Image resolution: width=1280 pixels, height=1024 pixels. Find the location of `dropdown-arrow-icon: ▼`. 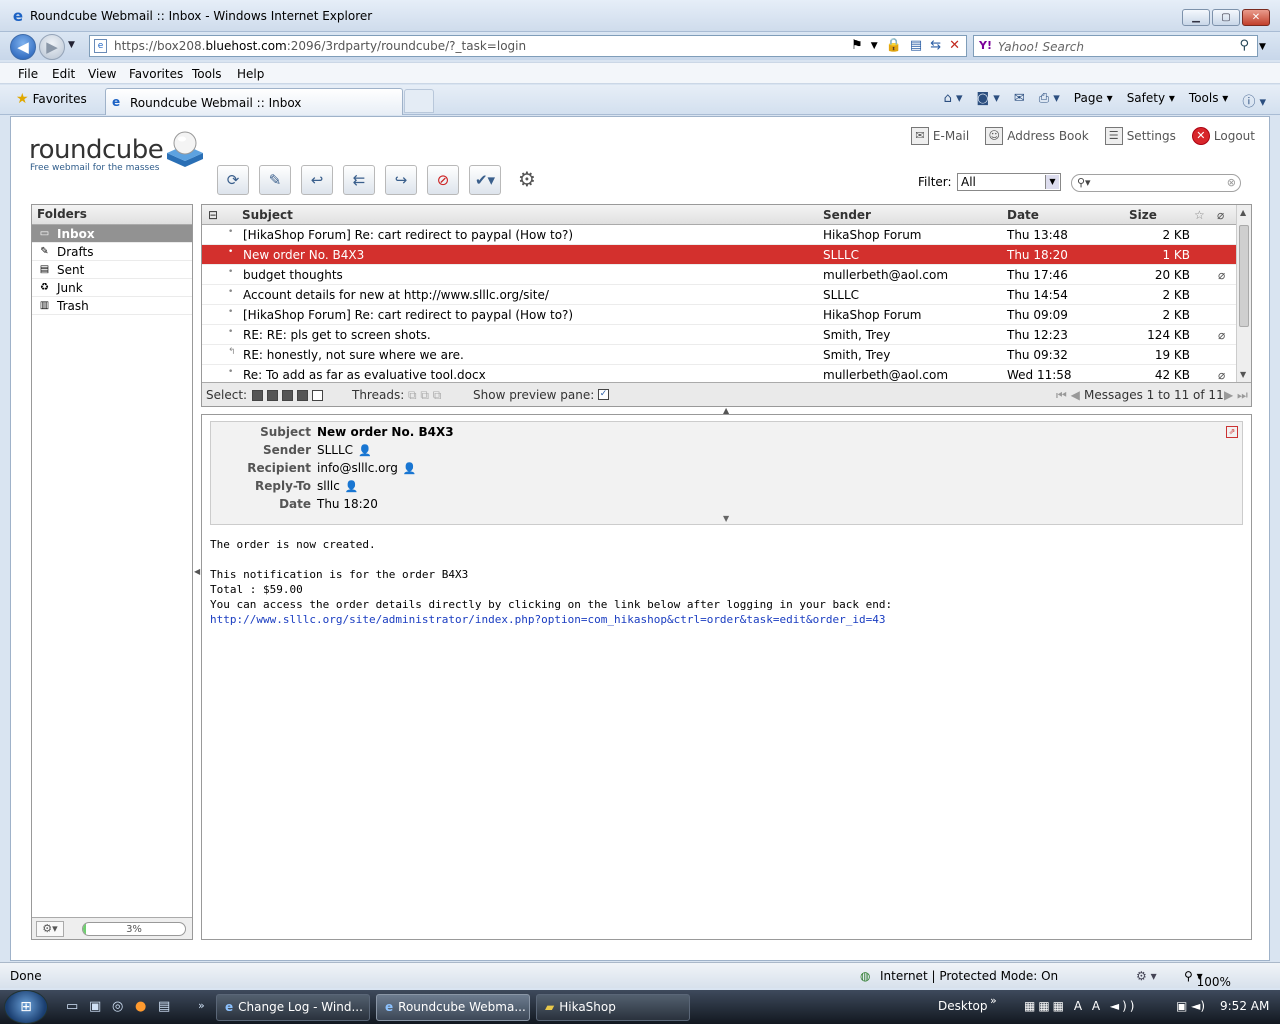

dropdown-arrow-icon: ▼ is located at coordinates (874, 46).